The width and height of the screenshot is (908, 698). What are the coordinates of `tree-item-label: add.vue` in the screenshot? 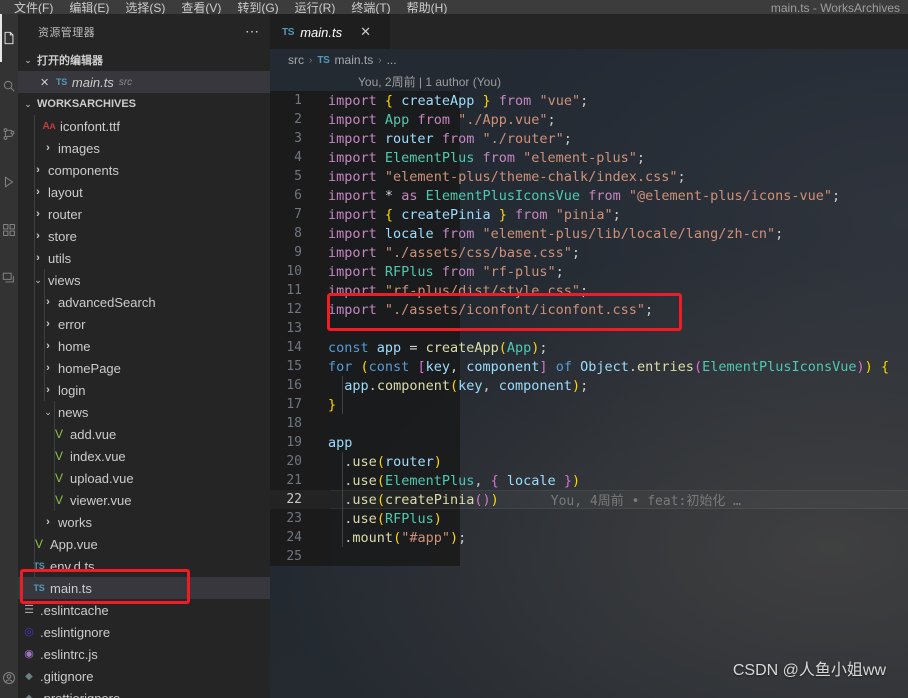 It's located at (93, 434).